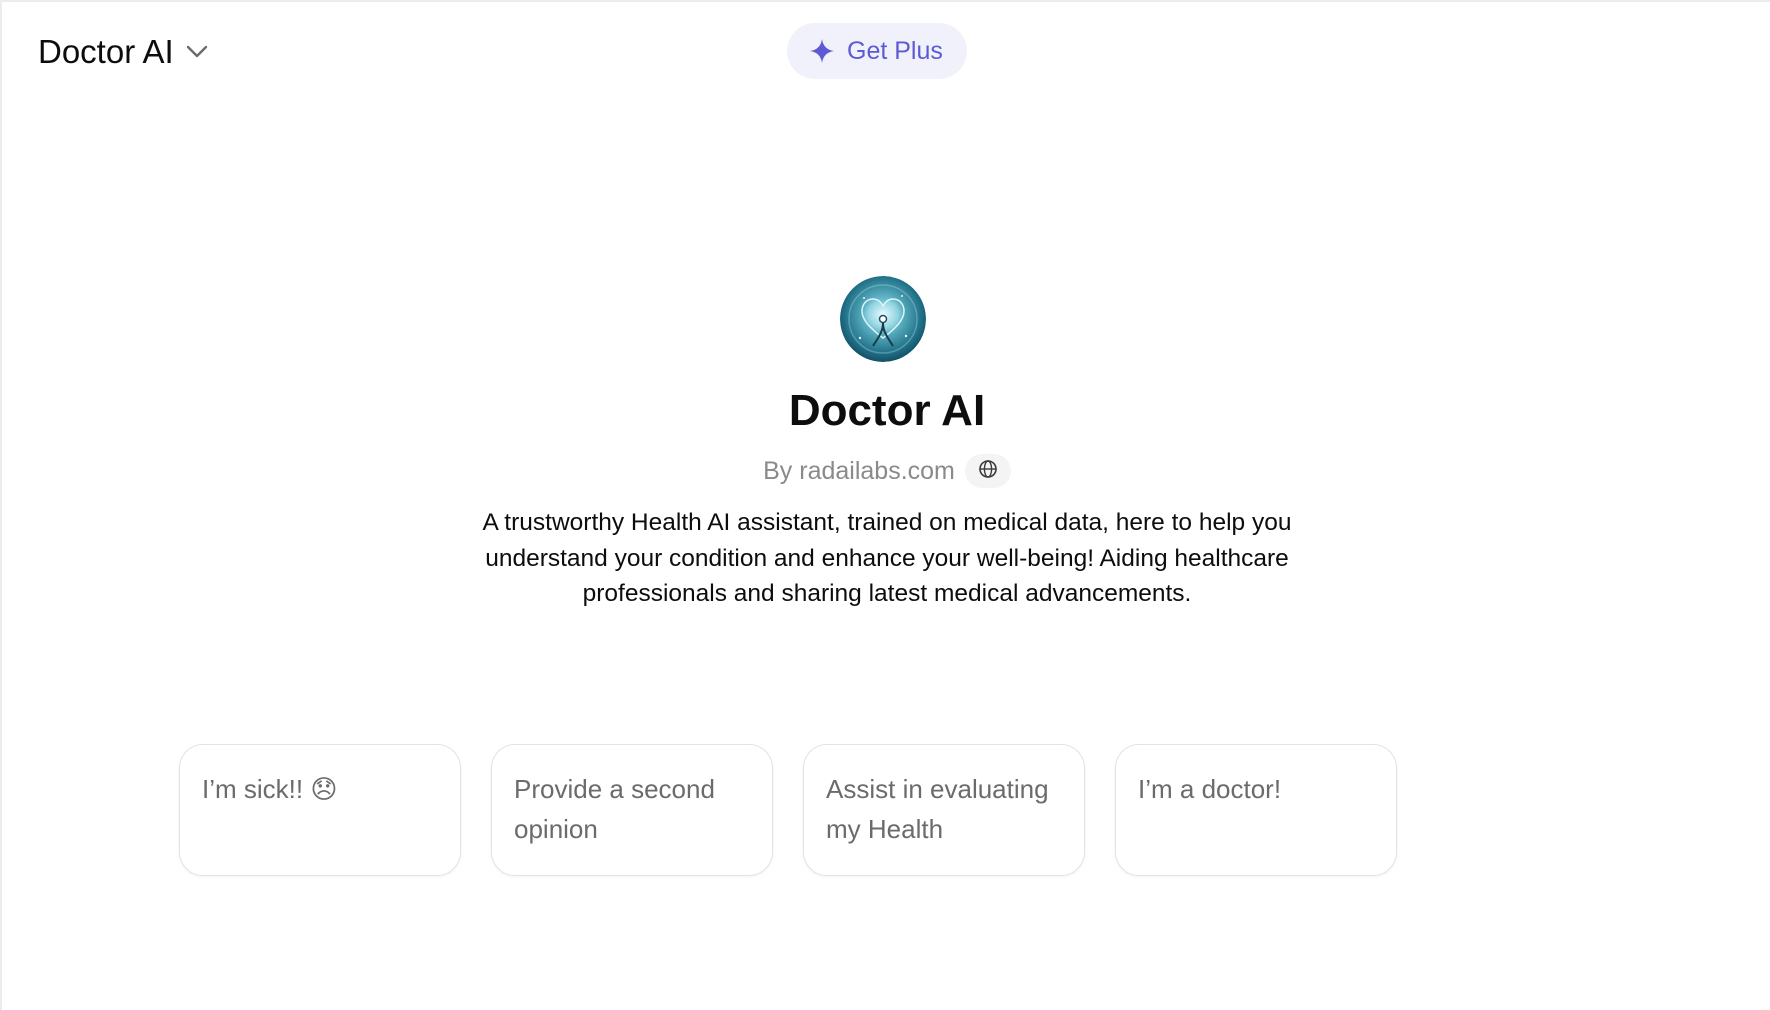  I want to click on starter-card: I’m sick!! 😞, so click(320, 810).